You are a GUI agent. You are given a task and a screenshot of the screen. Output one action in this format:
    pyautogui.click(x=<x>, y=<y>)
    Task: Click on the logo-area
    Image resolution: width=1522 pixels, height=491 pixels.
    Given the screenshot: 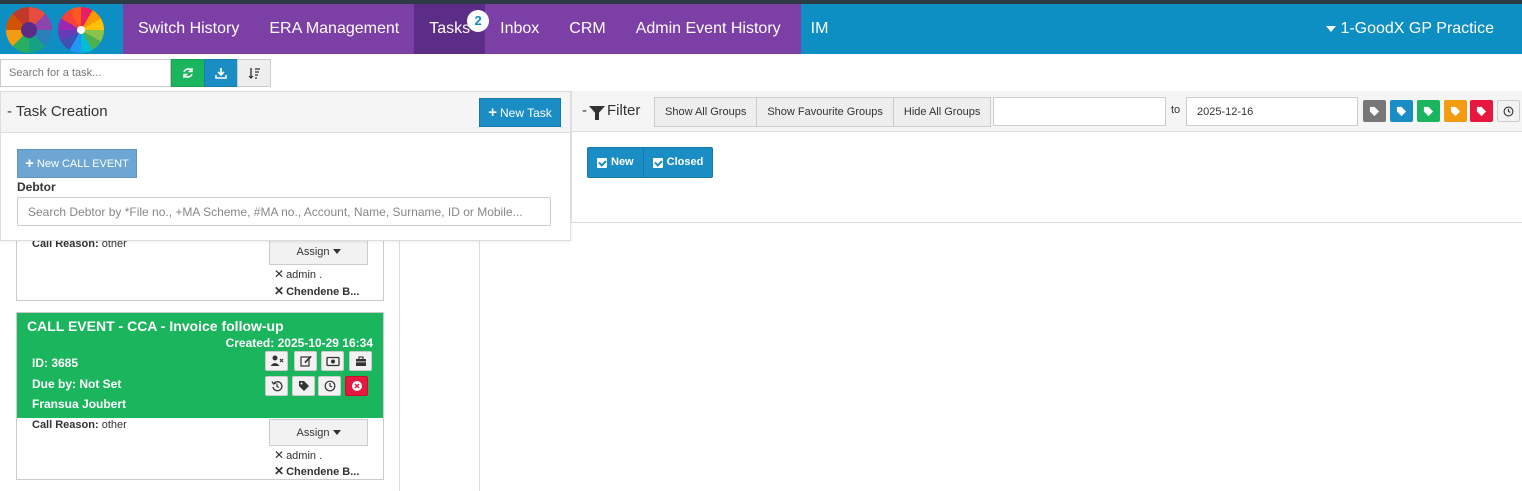 What is the action you would take?
    pyautogui.click(x=61, y=29)
    